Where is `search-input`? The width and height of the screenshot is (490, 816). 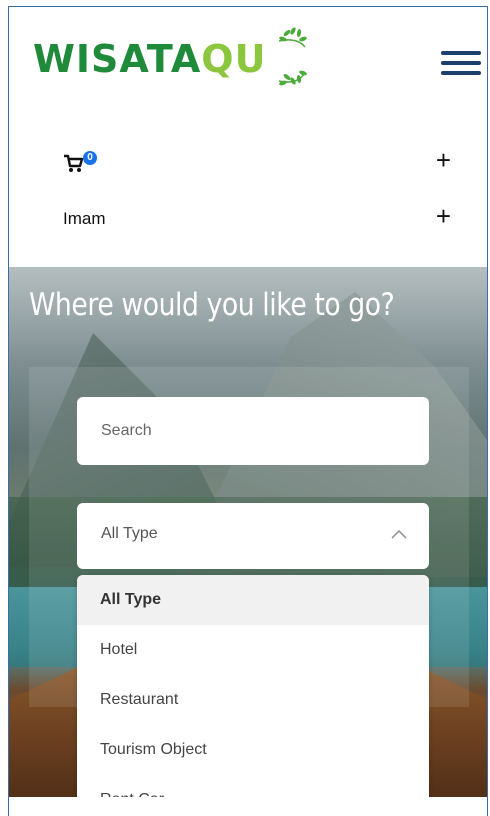 search-input is located at coordinates (253, 431).